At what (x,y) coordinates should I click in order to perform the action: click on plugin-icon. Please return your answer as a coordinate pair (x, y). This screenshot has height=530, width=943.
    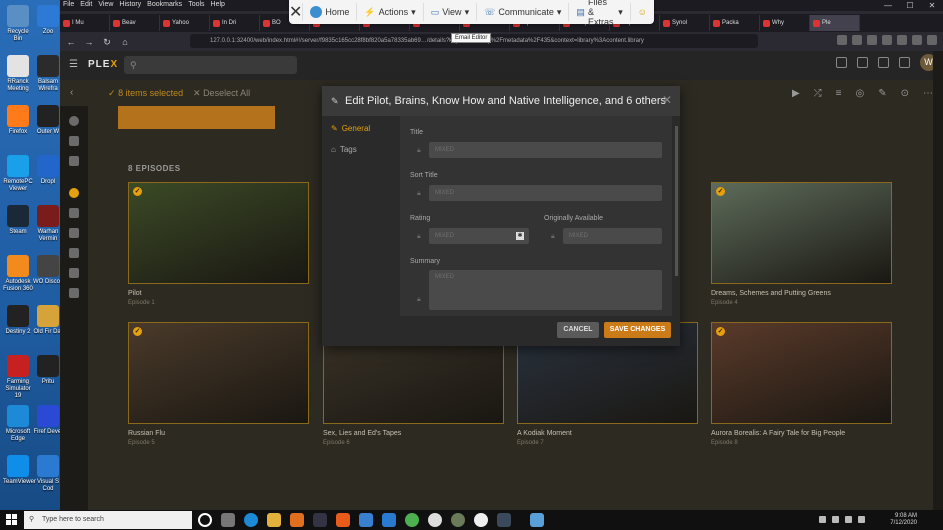
    Looking at the image, I should click on (74, 293).